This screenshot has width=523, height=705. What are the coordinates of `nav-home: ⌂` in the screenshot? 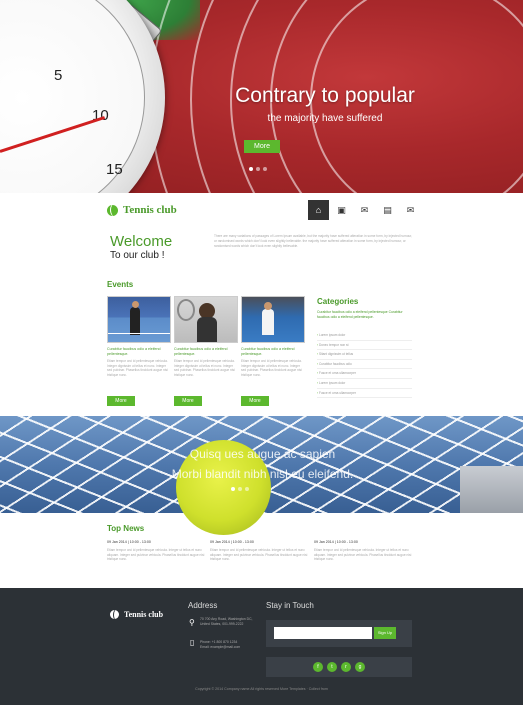 It's located at (318, 210).